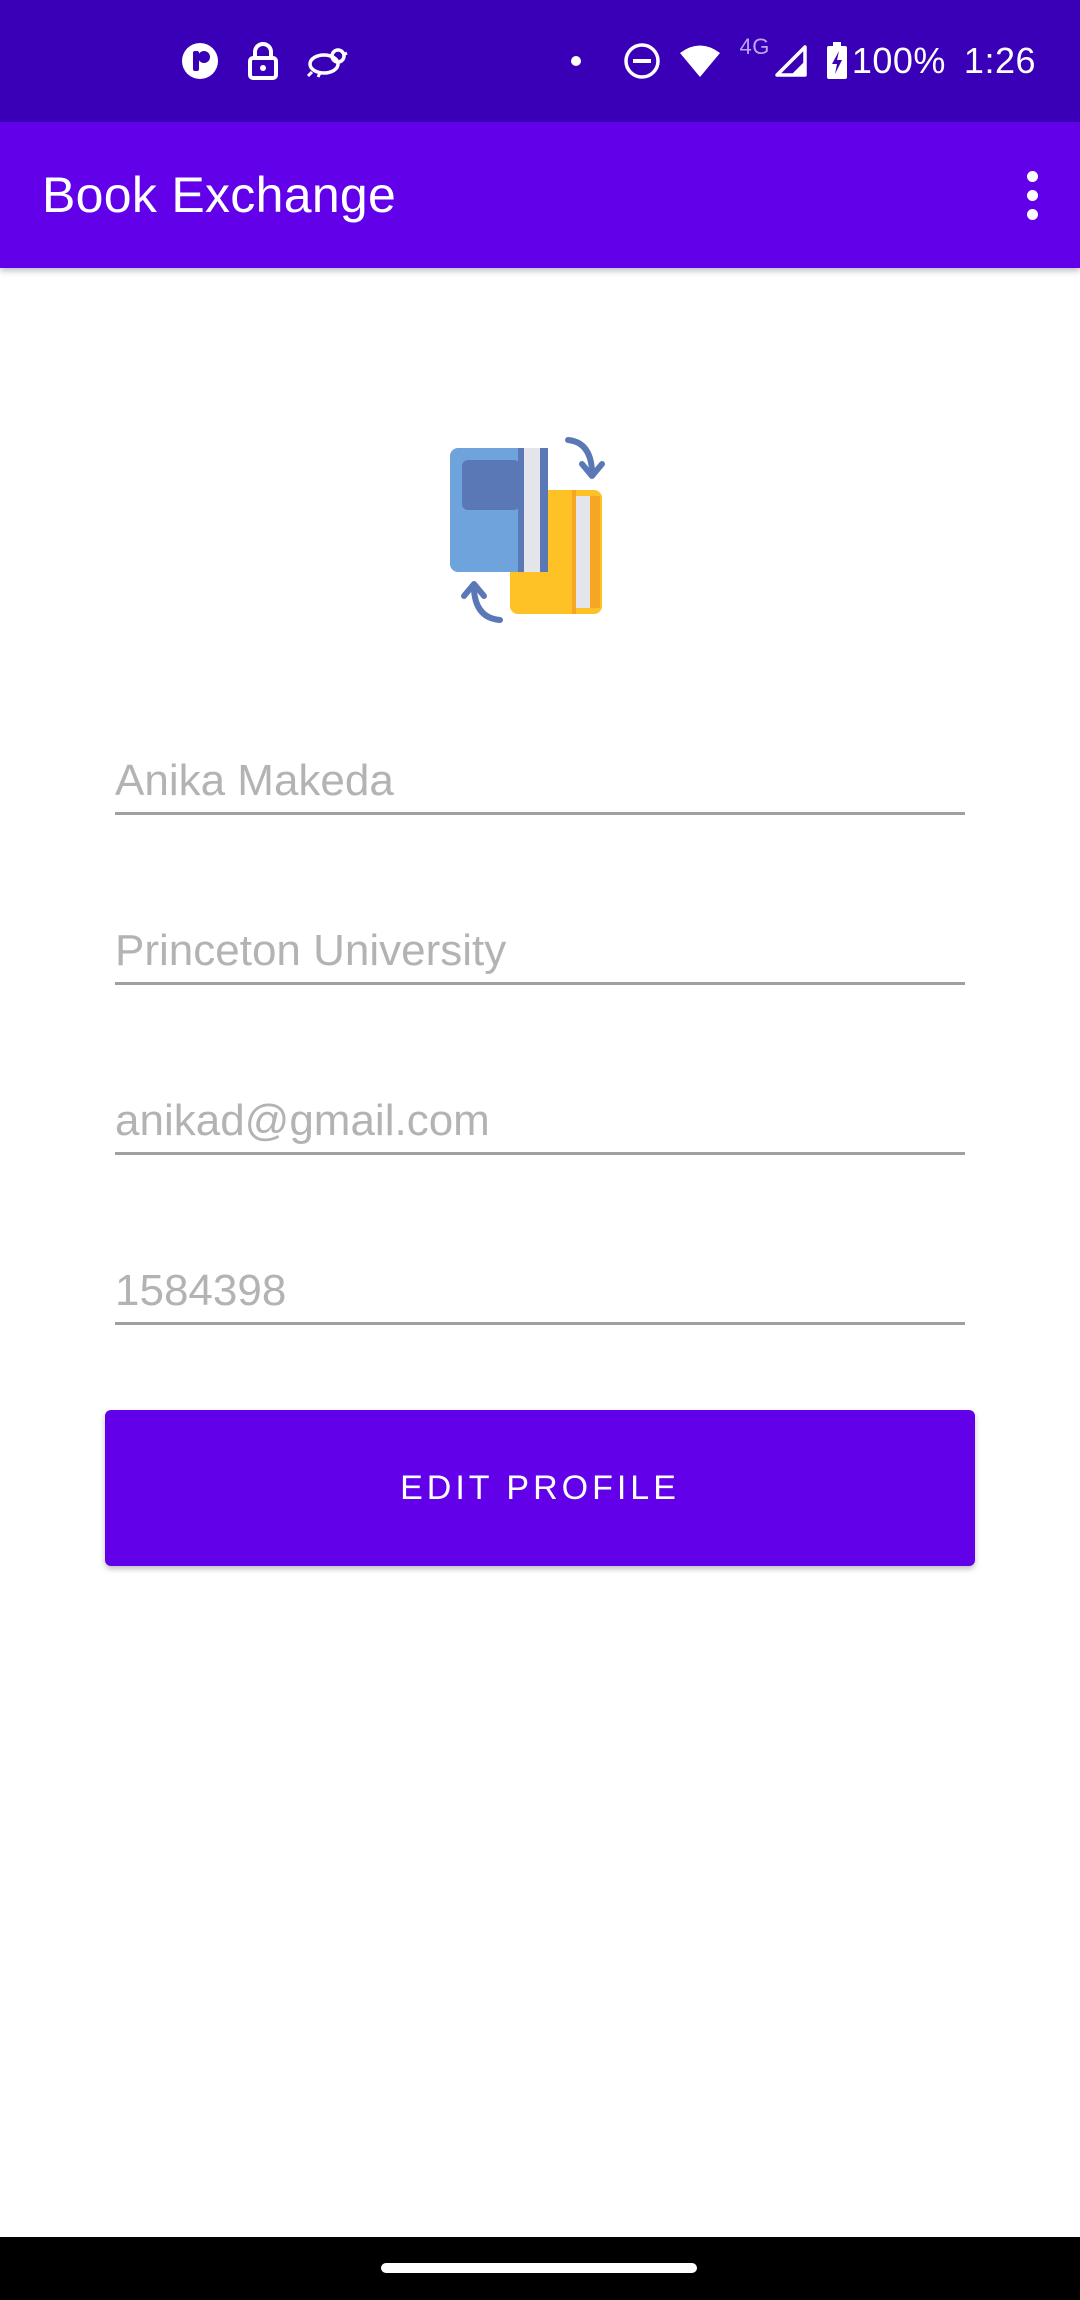 The width and height of the screenshot is (1080, 2300). I want to click on home-gesture-handle, so click(539, 2268).